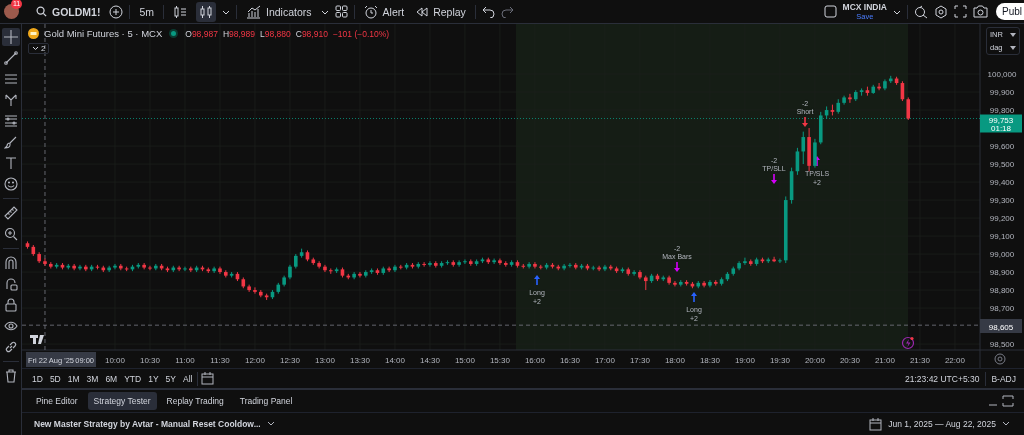  What do you see at coordinates (289, 360) in the screenshot?
I see `time-label: 12:30` at bounding box center [289, 360].